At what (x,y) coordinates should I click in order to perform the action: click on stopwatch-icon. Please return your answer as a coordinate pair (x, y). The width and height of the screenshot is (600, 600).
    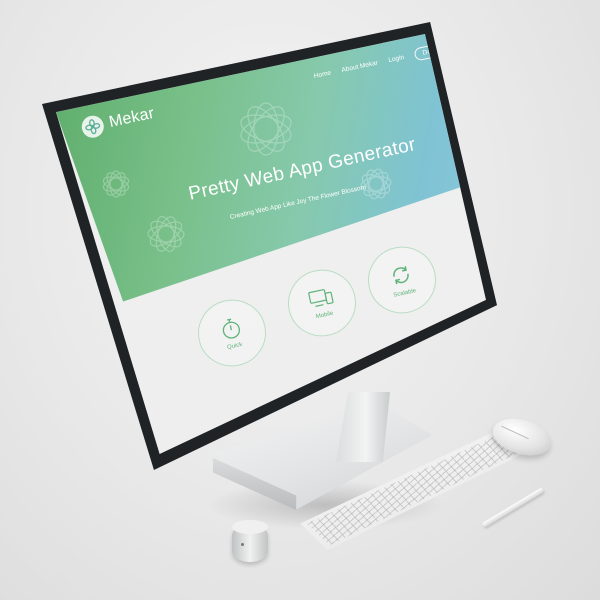
    Looking at the image, I should click on (231, 328).